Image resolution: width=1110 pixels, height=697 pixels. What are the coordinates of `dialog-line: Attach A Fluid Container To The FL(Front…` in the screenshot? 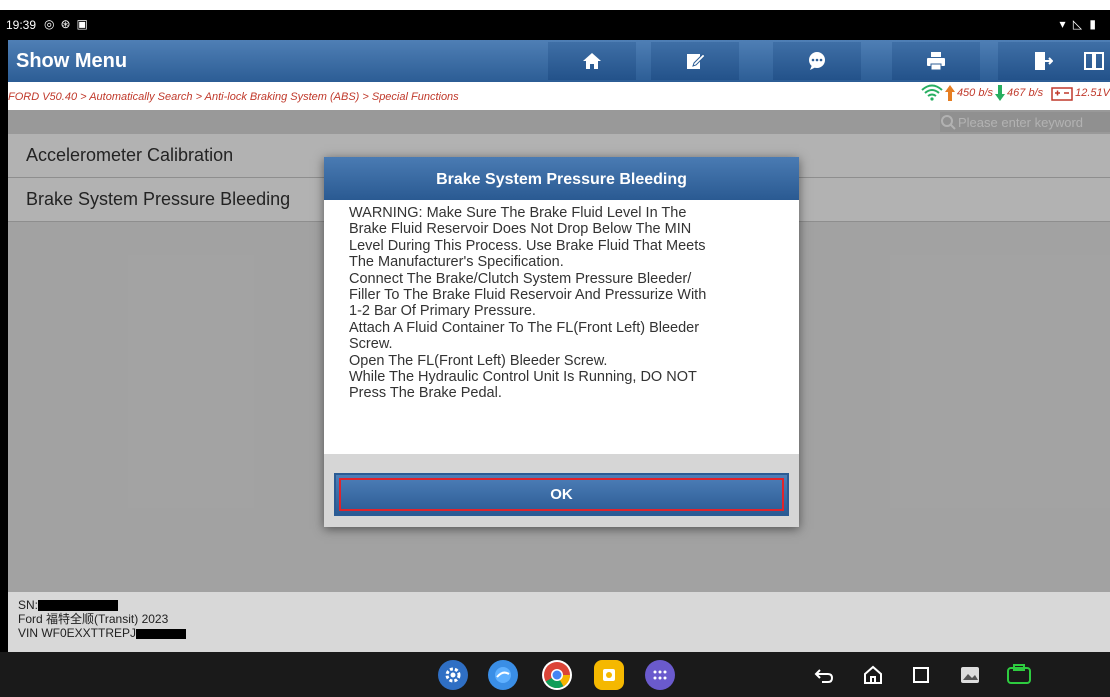 It's located at (524, 327).